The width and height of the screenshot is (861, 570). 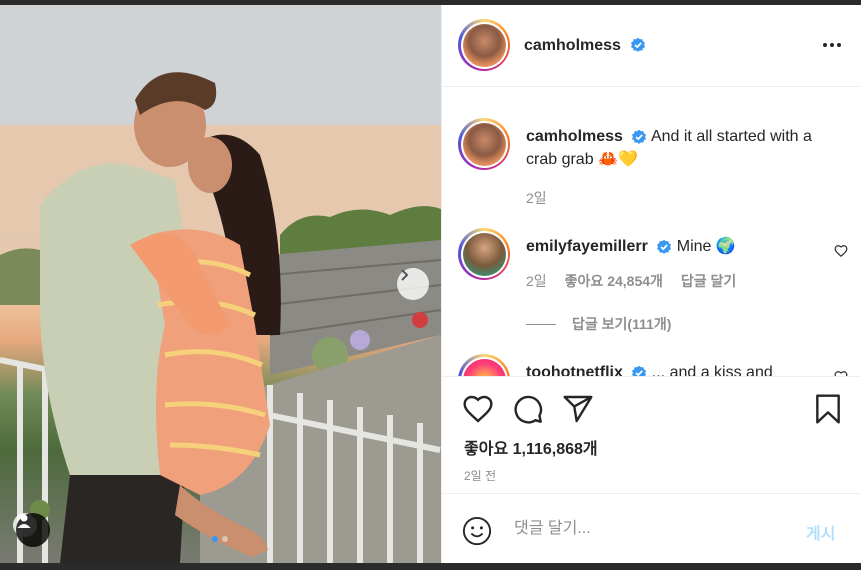 What do you see at coordinates (484, 45) in the screenshot?
I see `author-avatar` at bounding box center [484, 45].